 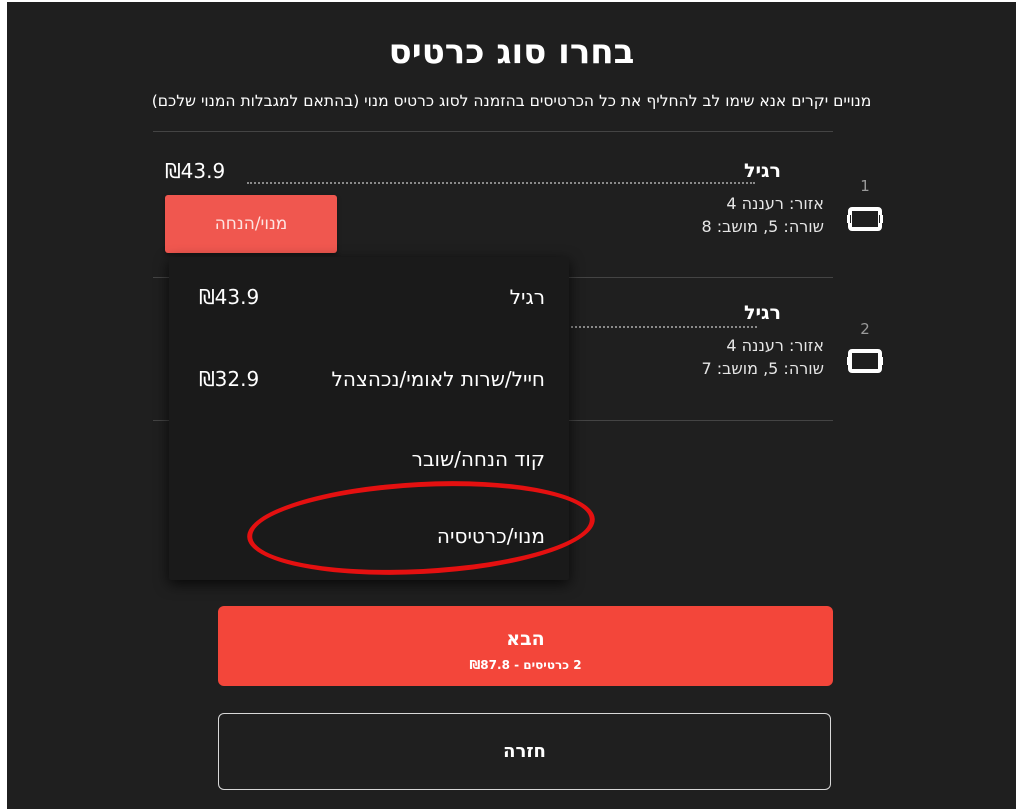 I want to click on option-price: ₪32.9, so click(x=229, y=379).